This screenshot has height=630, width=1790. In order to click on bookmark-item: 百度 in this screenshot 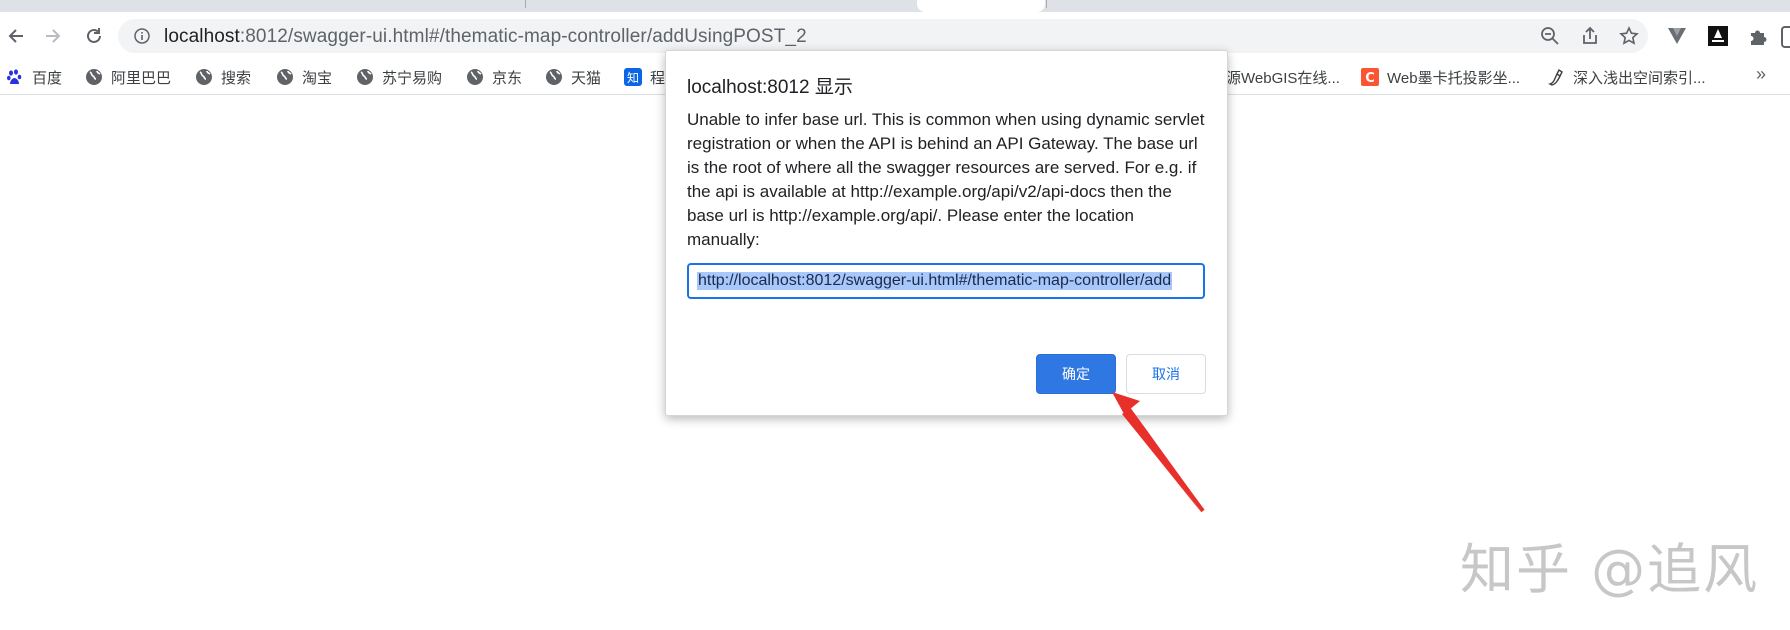, I will do `click(34, 77)`.